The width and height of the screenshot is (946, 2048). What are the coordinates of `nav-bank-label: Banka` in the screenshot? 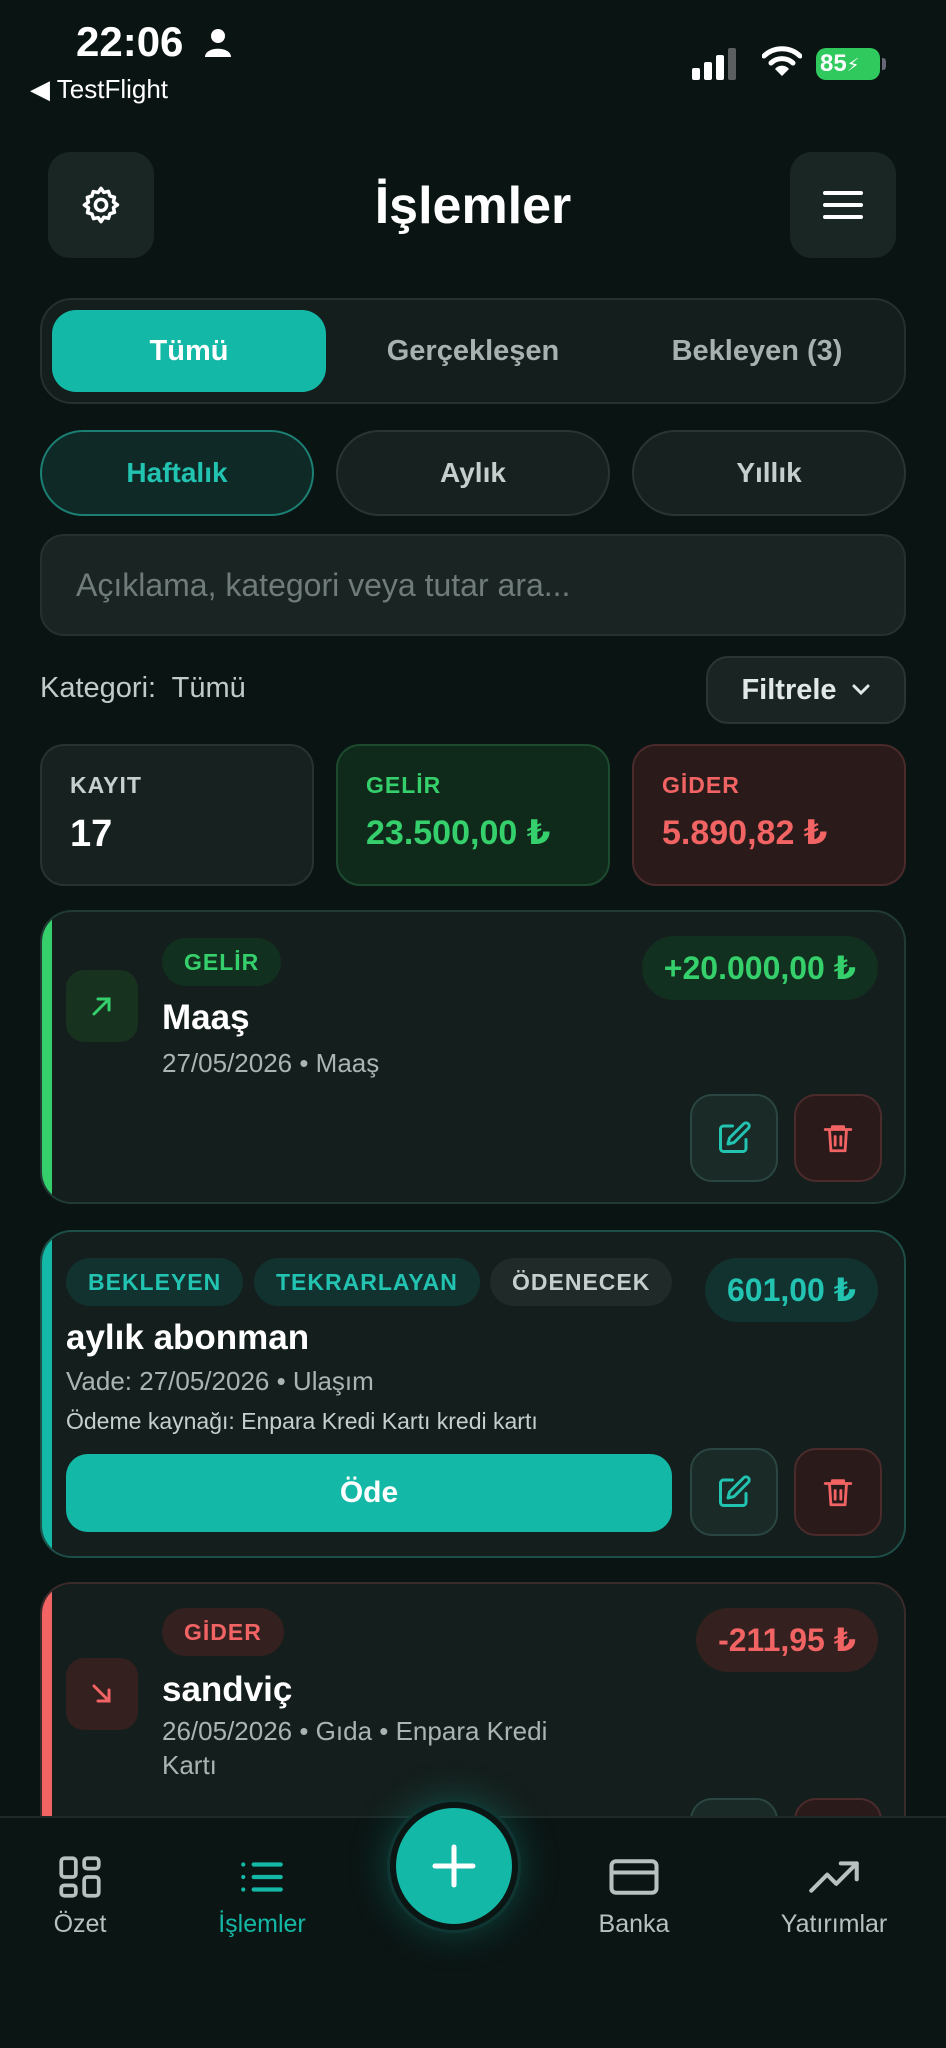 It's located at (634, 1924).